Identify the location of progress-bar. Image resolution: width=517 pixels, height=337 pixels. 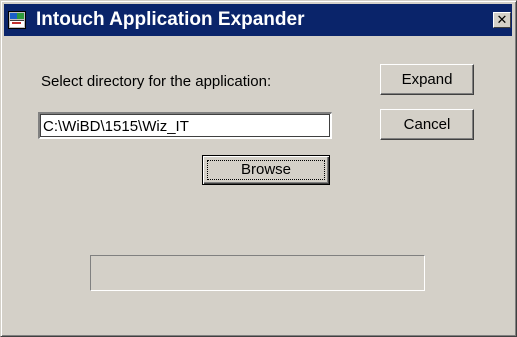
(257, 273).